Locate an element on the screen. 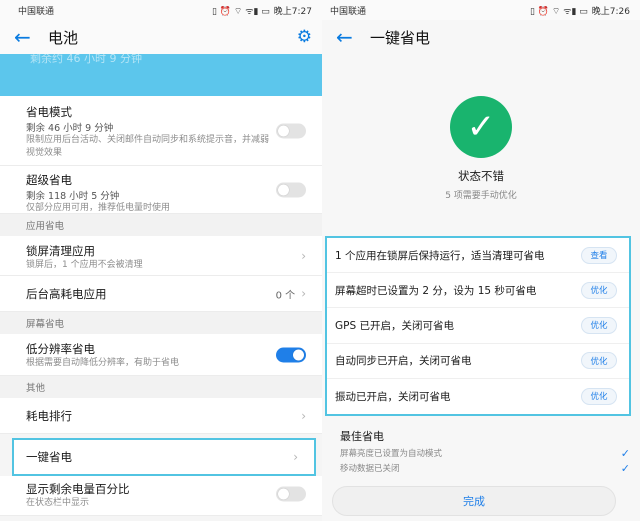 The width and height of the screenshot is (640, 521). show-battery-percent-toggle is located at coordinates (291, 494).